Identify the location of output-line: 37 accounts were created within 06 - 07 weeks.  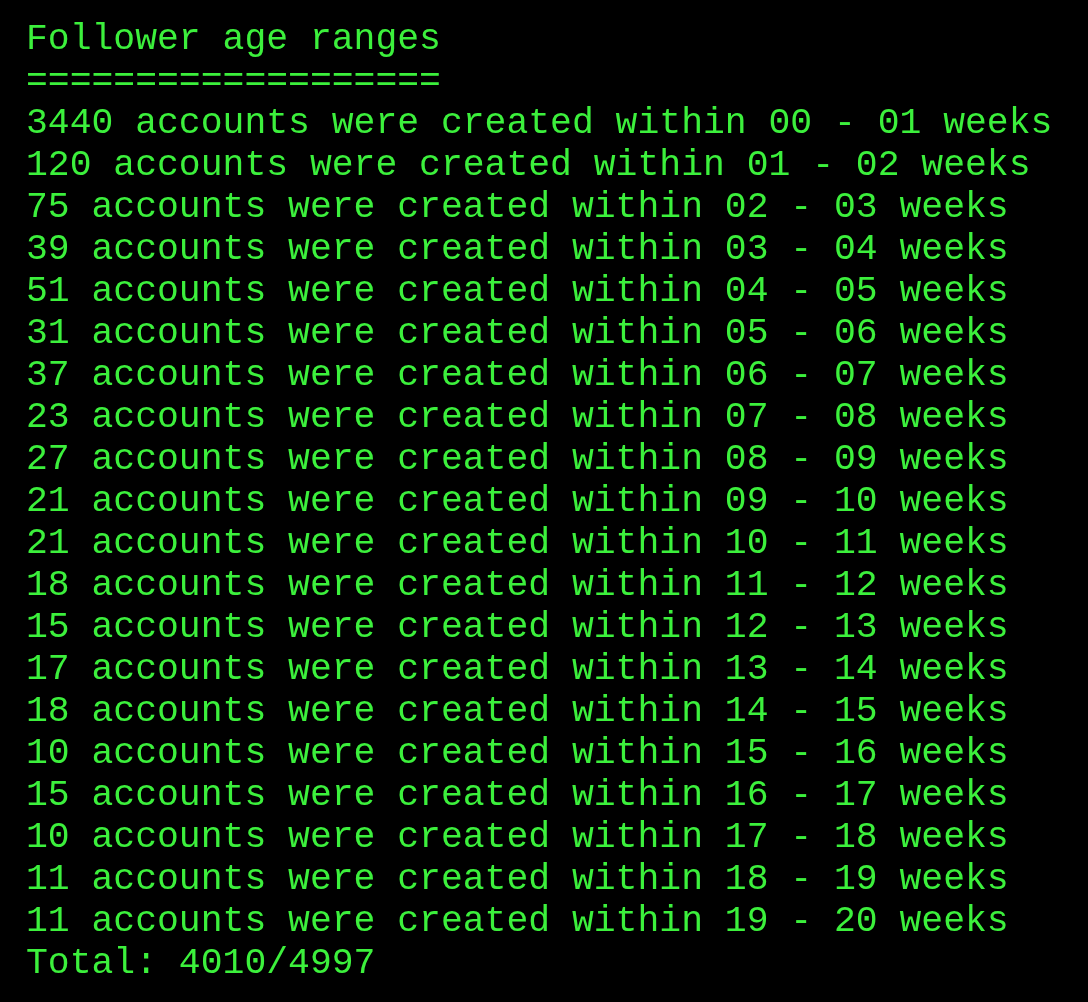
(517, 376).